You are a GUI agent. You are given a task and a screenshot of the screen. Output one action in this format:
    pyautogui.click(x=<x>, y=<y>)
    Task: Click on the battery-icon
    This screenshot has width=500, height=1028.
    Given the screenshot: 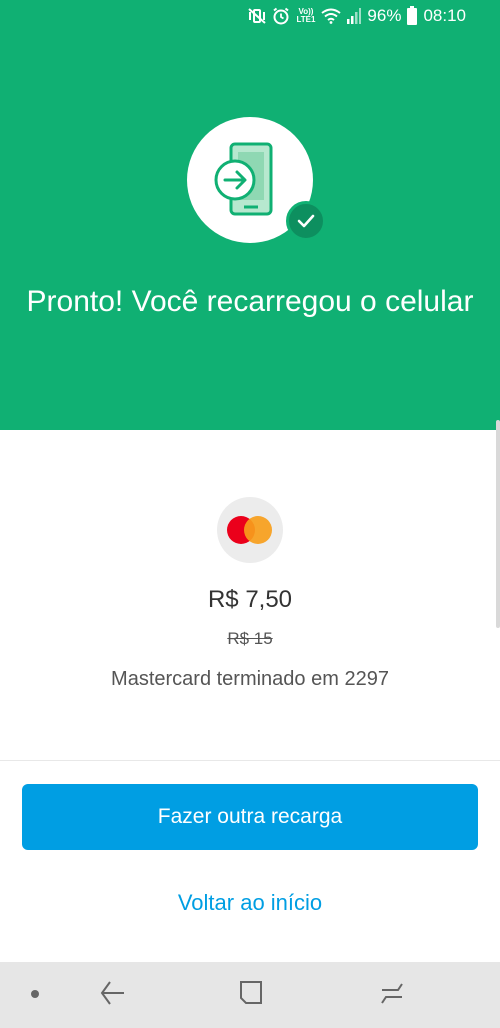 What is the action you would take?
    pyautogui.click(x=412, y=15)
    